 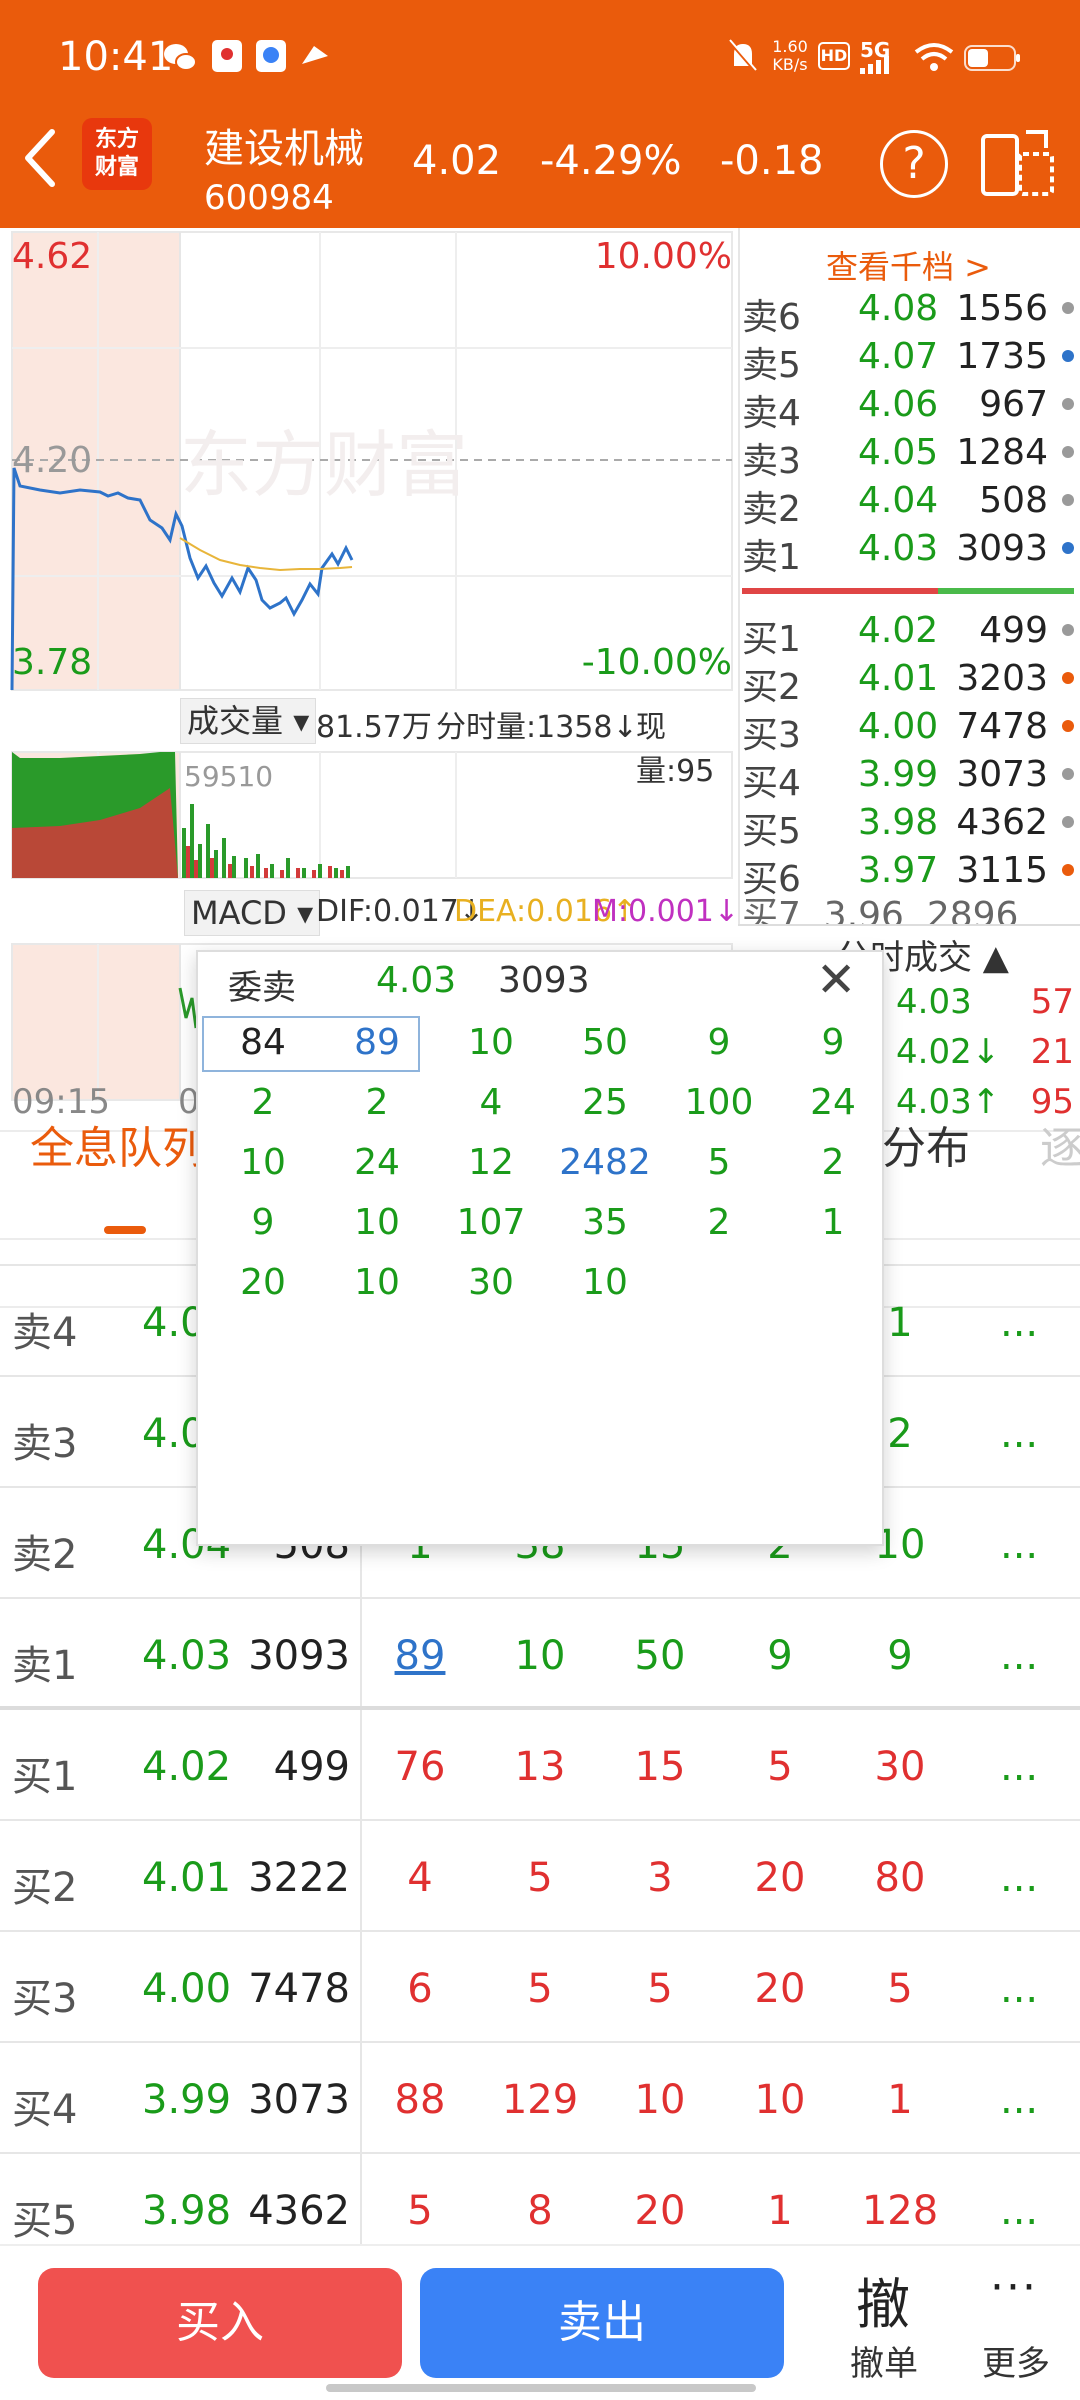 What do you see at coordinates (900, 2211) in the screenshot?
I see `queue-order-cell: 128` at bounding box center [900, 2211].